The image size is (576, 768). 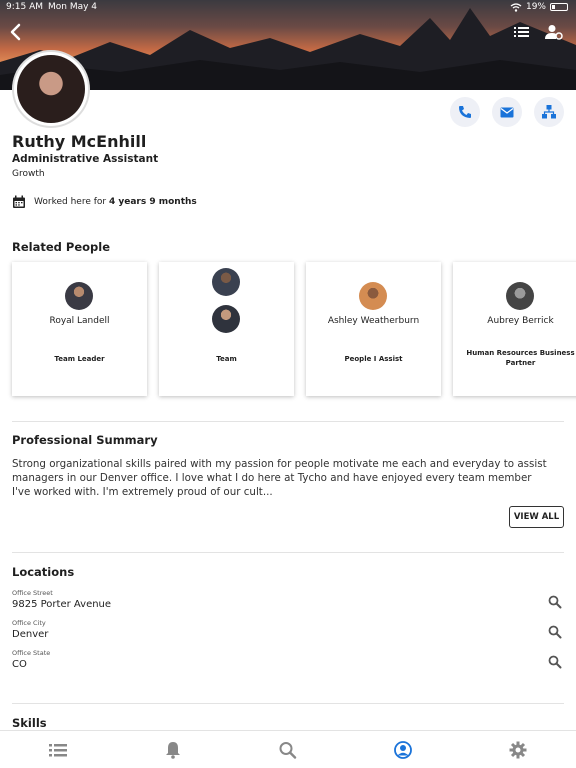 I want to click on person-relation: Team, so click(x=226, y=359).